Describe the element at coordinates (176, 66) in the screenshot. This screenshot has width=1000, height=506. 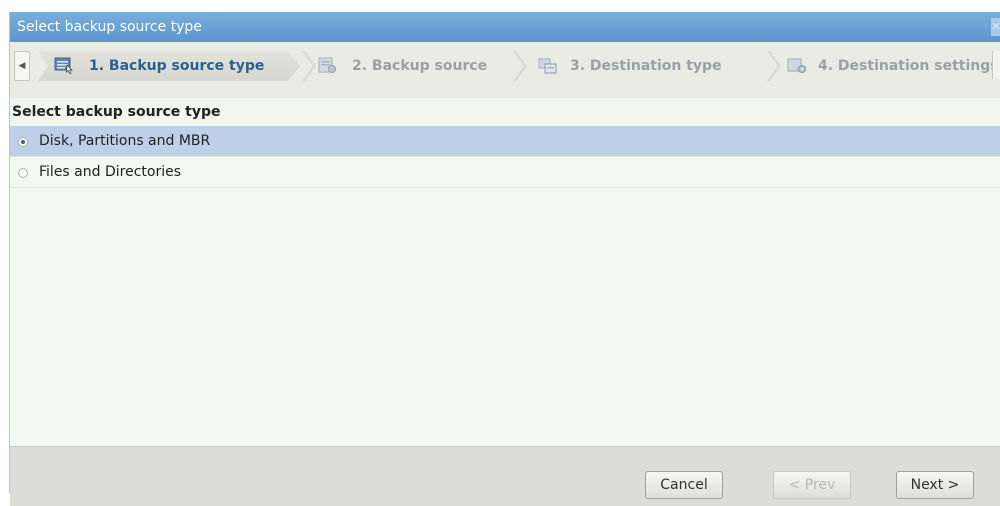
I see `step-backup-source-type: 1. Backup source type` at that location.